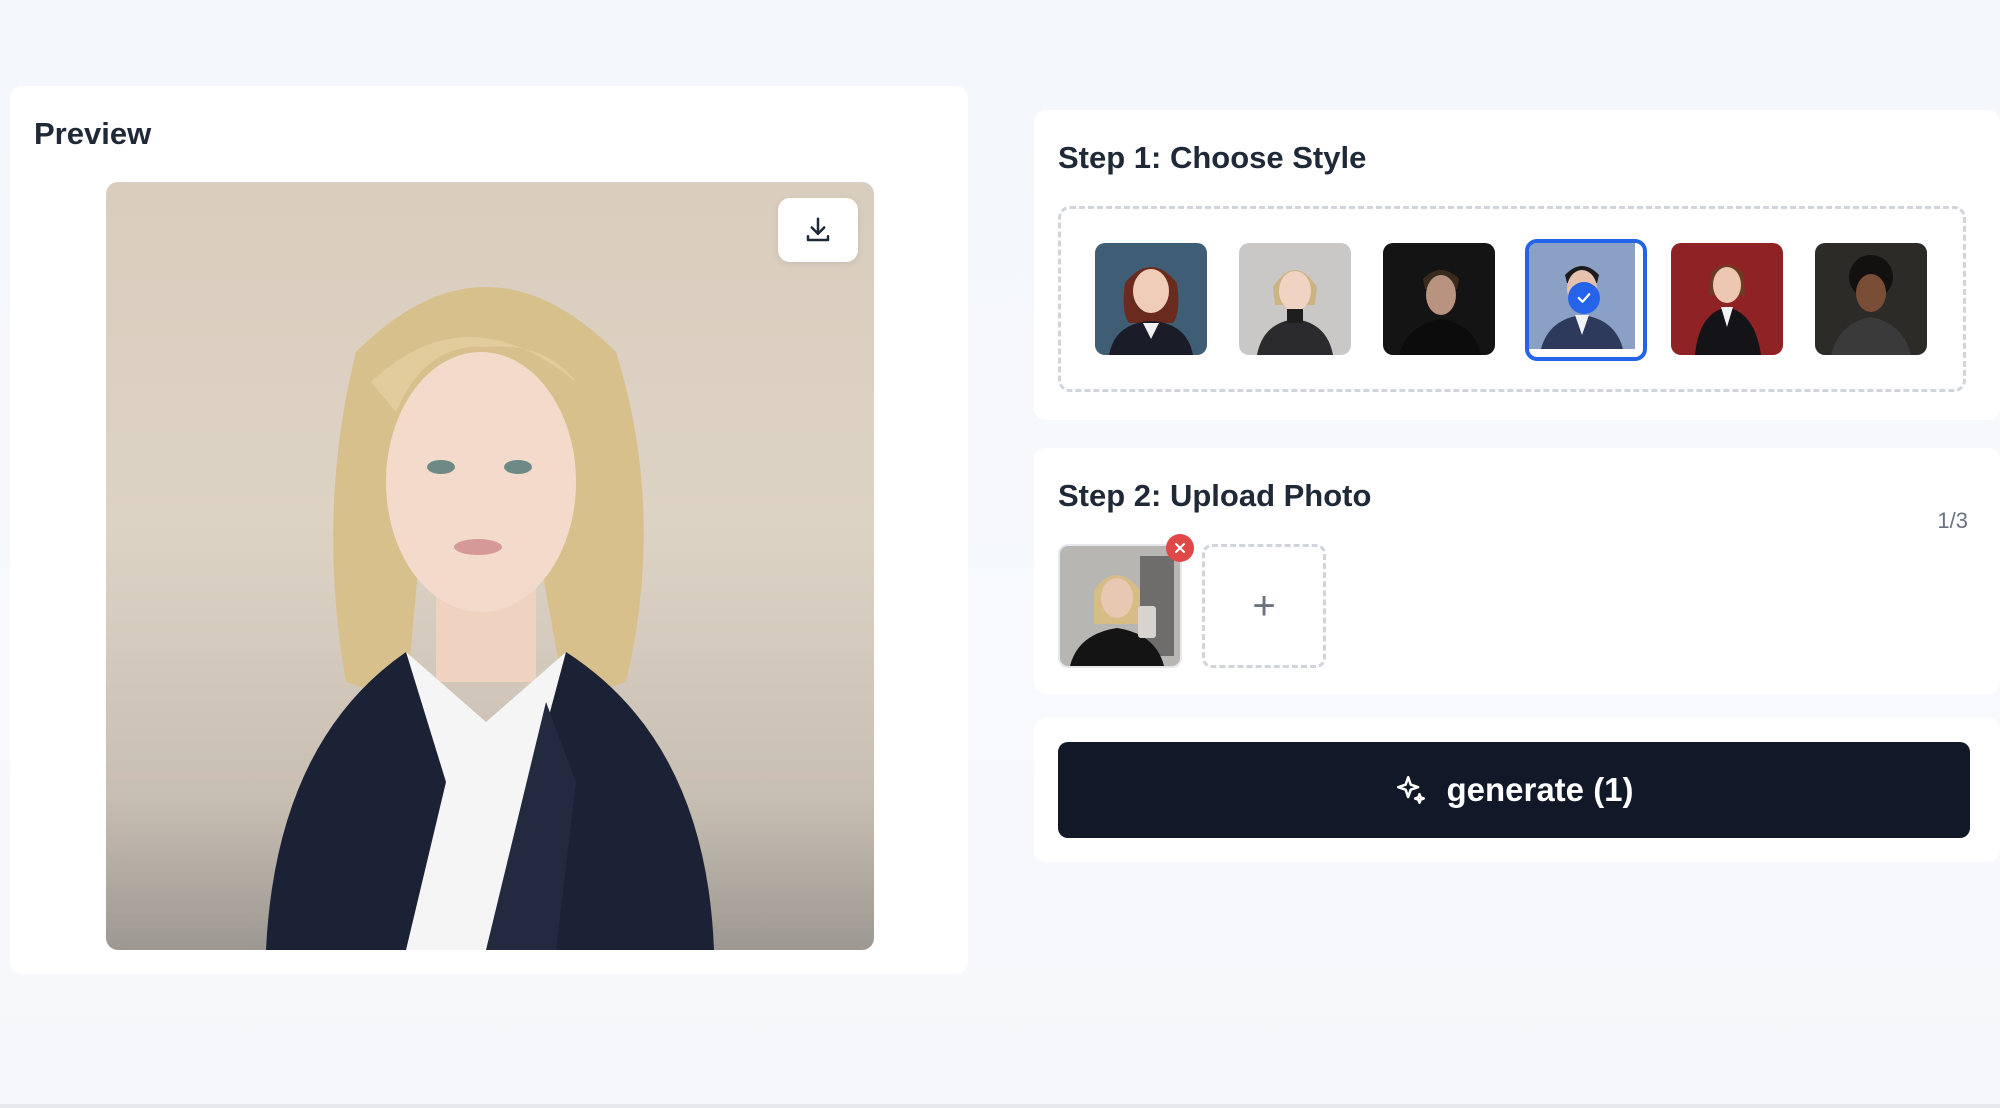 The height and width of the screenshot is (1108, 2000). I want to click on generate-section: generate (1), so click(1517, 790).